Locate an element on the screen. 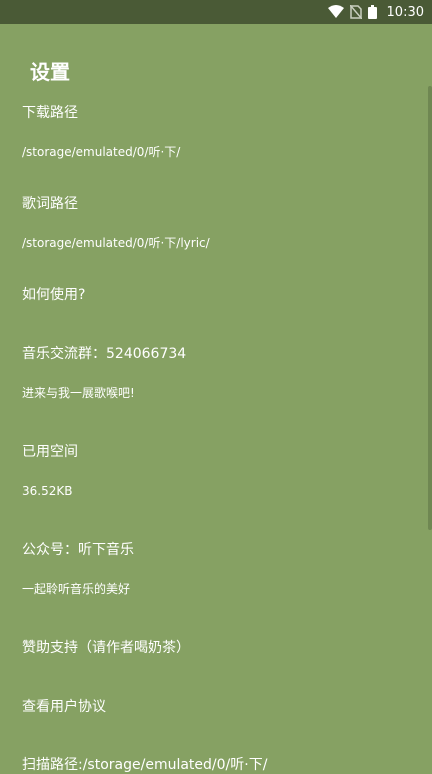  setting-subtitle: 进来与我一展歌喉吧! is located at coordinates (78, 393).